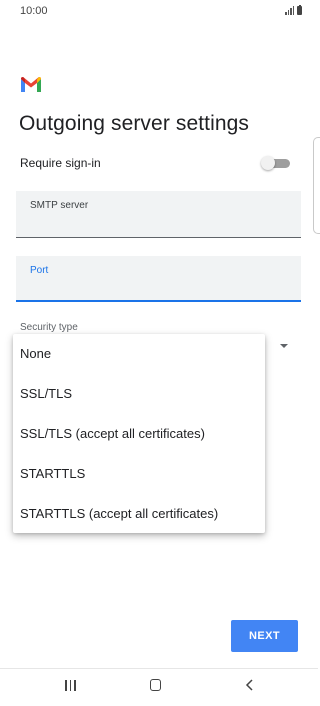 The height and width of the screenshot is (706, 320). I want to click on dropdown-arrow-icon, so click(284, 346).